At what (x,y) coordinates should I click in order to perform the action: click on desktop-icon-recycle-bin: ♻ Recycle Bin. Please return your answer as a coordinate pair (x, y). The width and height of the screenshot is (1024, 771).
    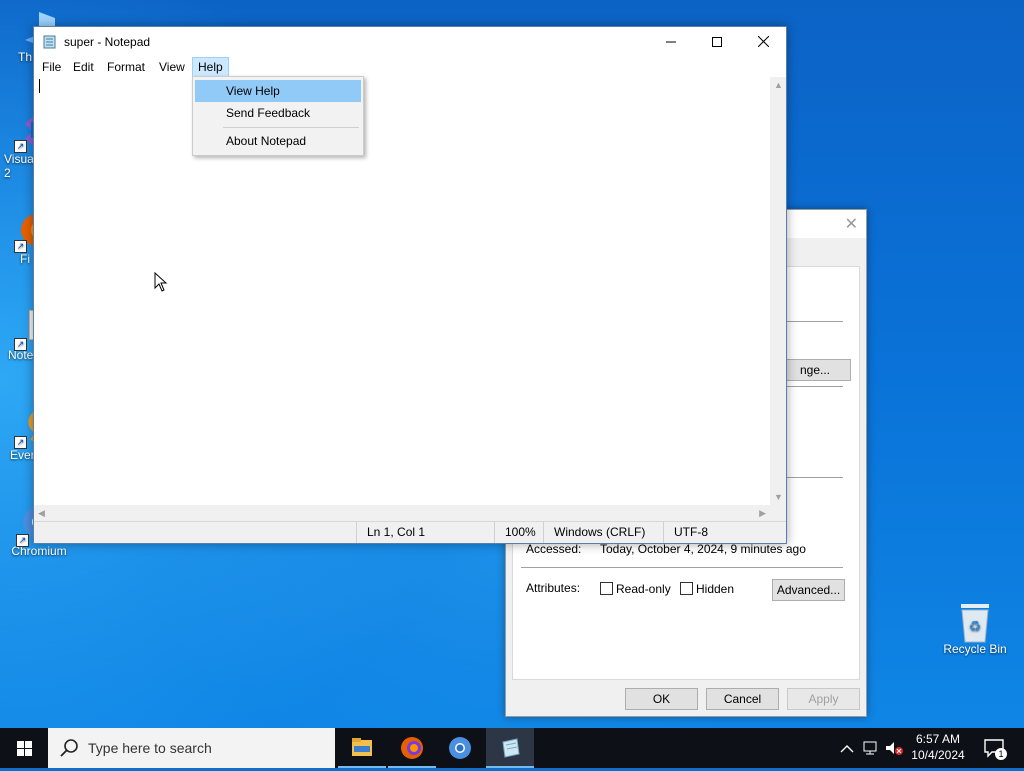
    Looking at the image, I should click on (975, 629).